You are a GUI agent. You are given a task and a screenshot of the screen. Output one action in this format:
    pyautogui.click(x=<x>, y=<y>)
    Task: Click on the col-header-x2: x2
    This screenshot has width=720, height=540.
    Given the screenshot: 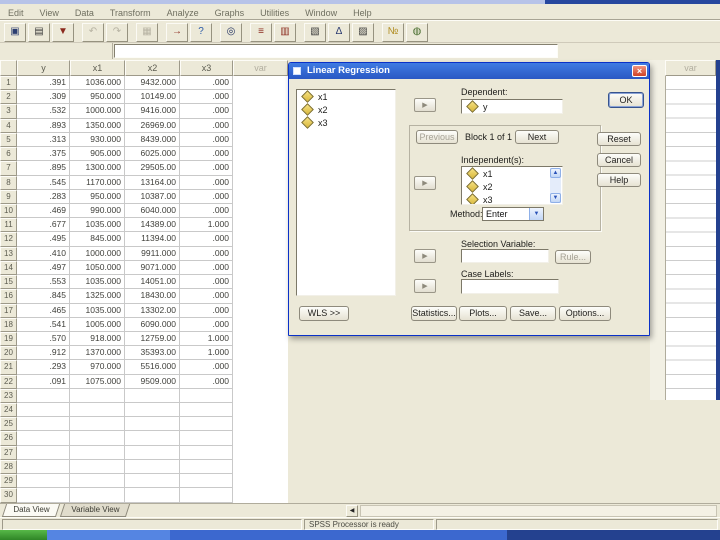 What is the action you would take?
    pyautogui.click(x=152, y=68)
    